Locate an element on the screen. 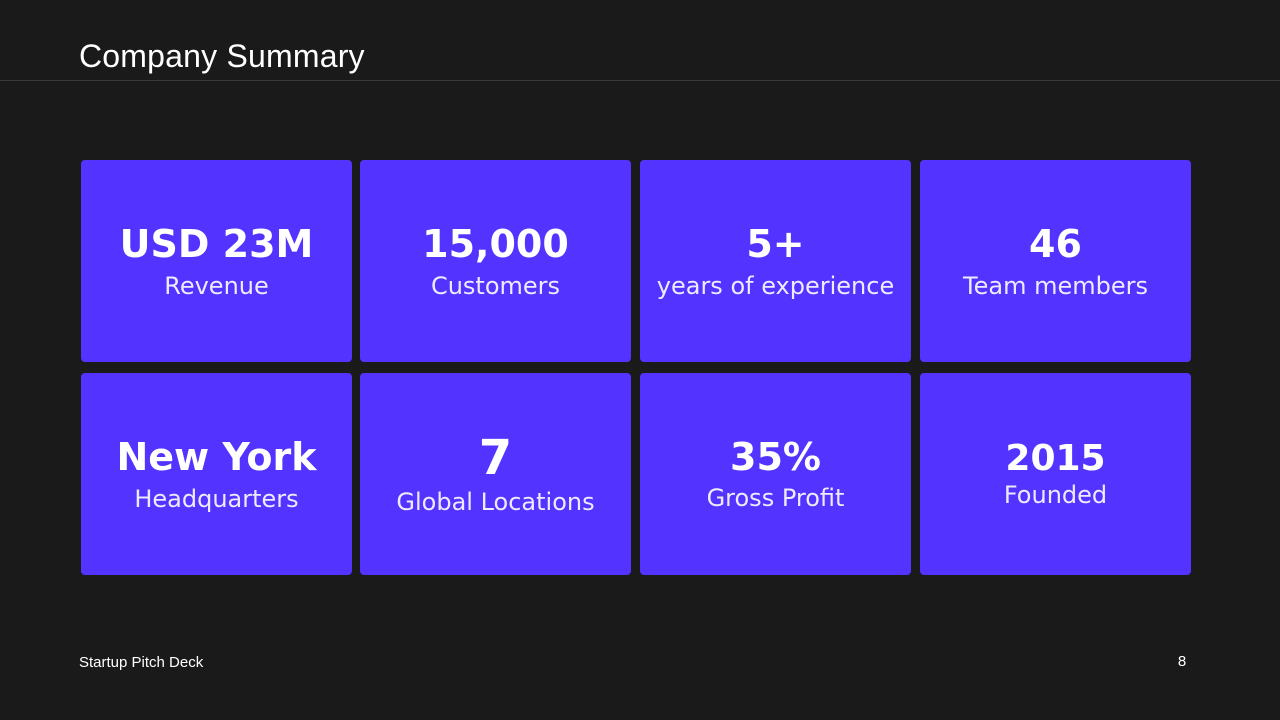 This screenshot has height=720, width=1280. stat-label: Customers is located at coordinates (495, 286).